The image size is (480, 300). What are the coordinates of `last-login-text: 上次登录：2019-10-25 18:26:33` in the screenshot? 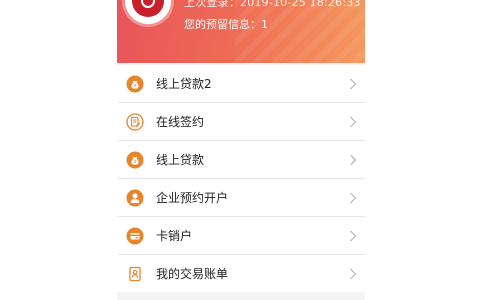 It's located at (272, 4).